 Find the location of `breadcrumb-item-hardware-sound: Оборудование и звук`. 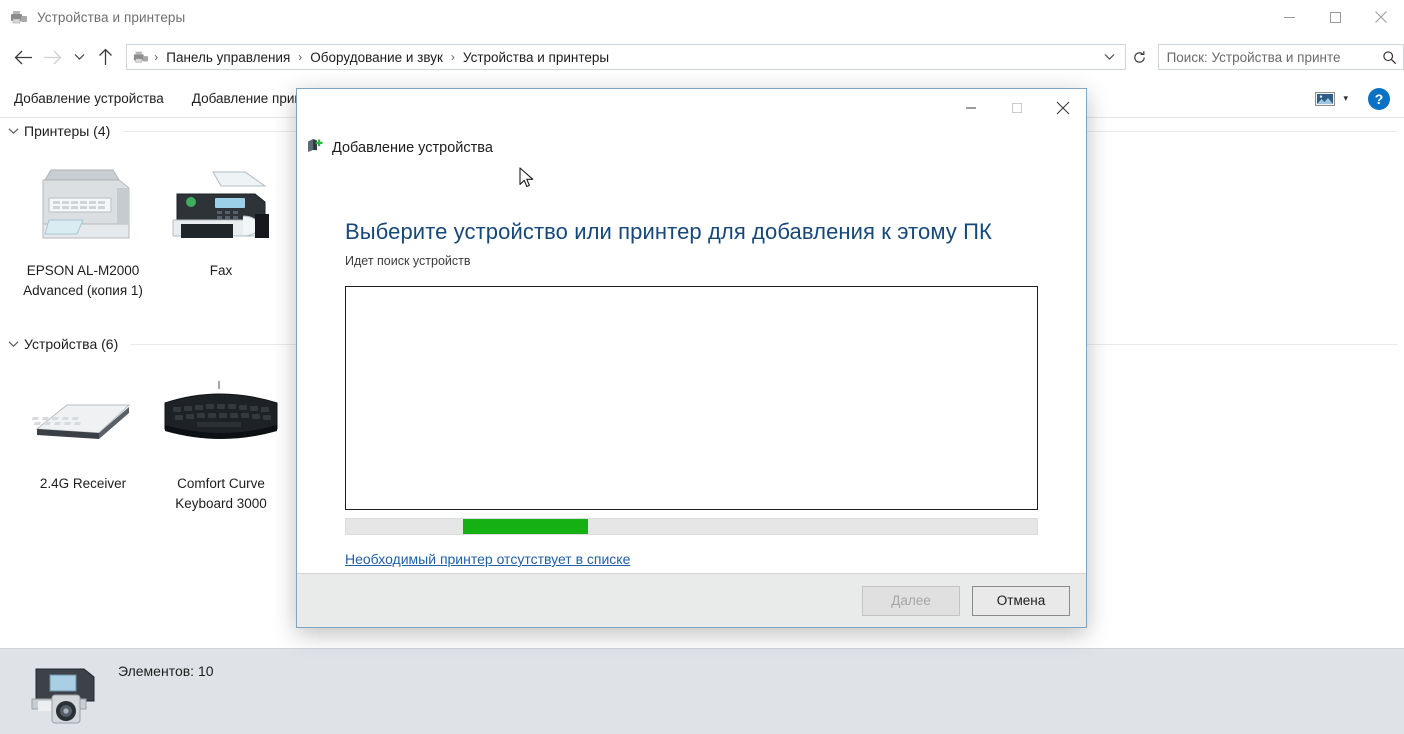

breadcrumb-item-hardware-sound: Оборудование и звук is located at coordinates (376, 57).